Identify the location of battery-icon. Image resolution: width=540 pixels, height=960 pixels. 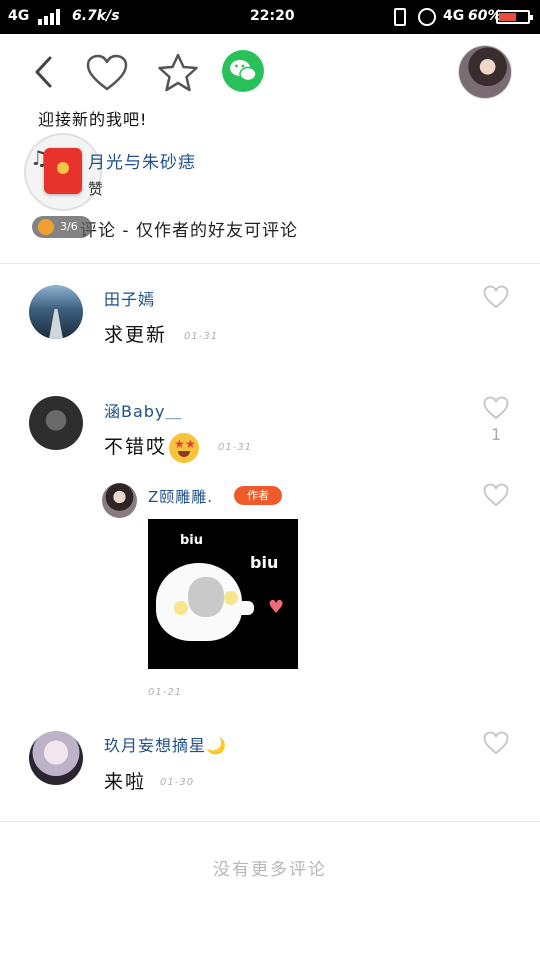
(514, 17).